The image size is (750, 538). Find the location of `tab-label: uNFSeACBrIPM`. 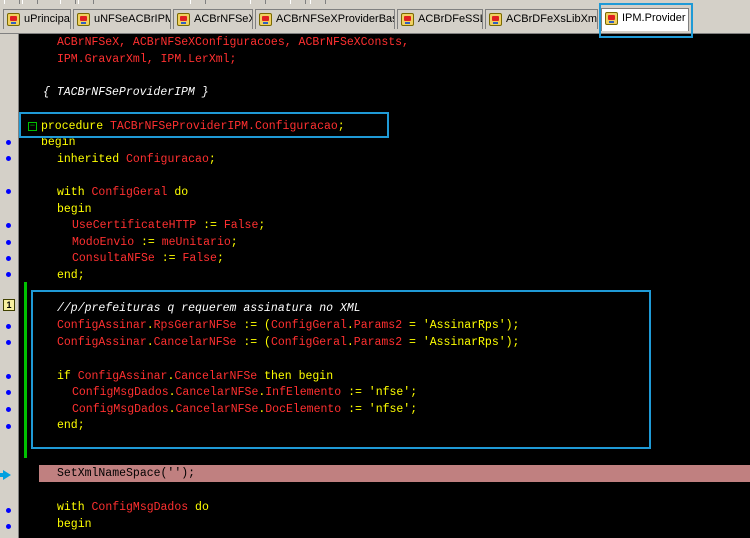

tab-label: uNFSeACBrIPM is located at coordinates (132, 19).